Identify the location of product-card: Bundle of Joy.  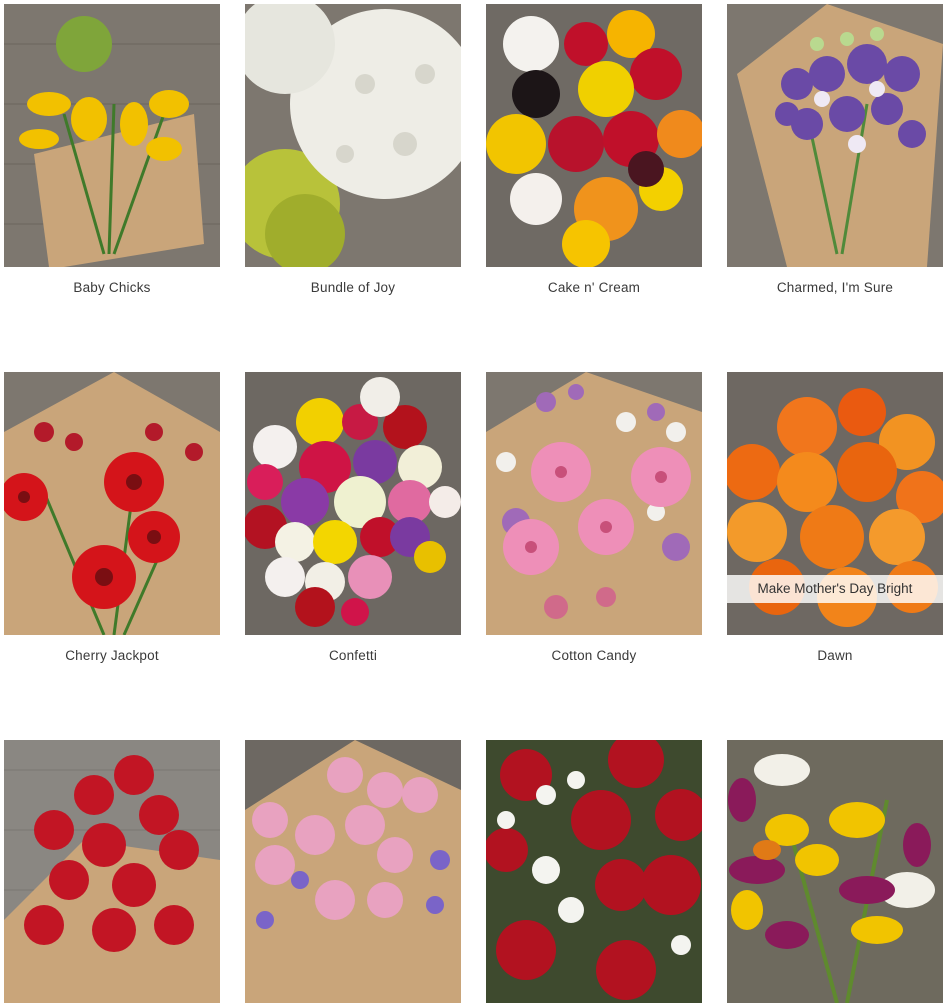
(353, 149).